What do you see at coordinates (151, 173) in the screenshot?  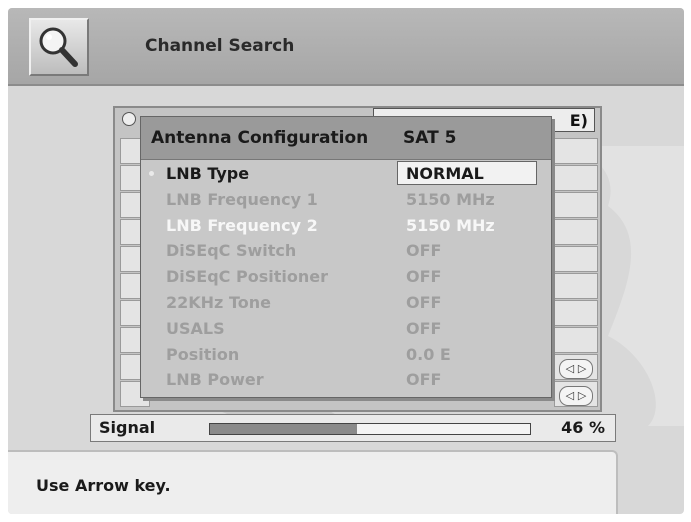 I see `selection-marker-icon` at bounding box center [151, 173].